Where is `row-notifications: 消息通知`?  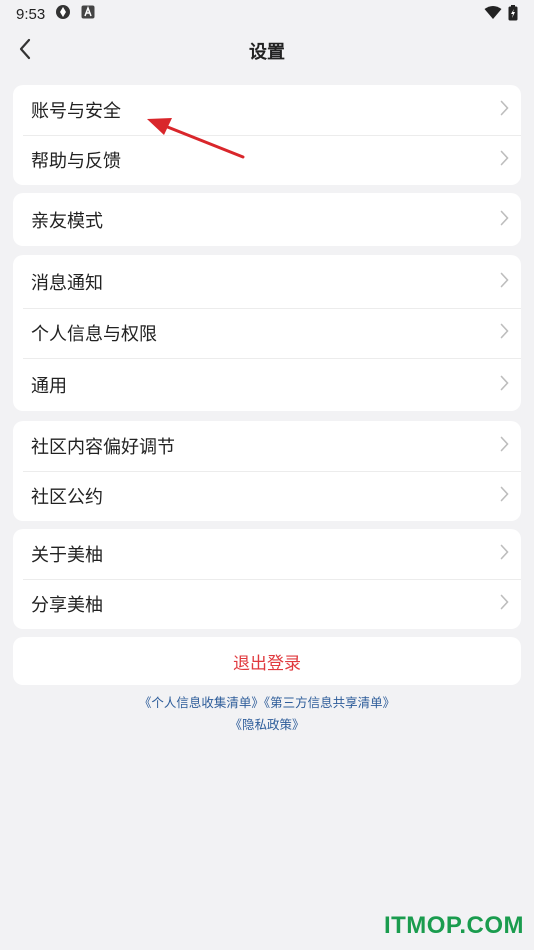
row-notifications: 消息通知 is located at coordinates (267, 281).